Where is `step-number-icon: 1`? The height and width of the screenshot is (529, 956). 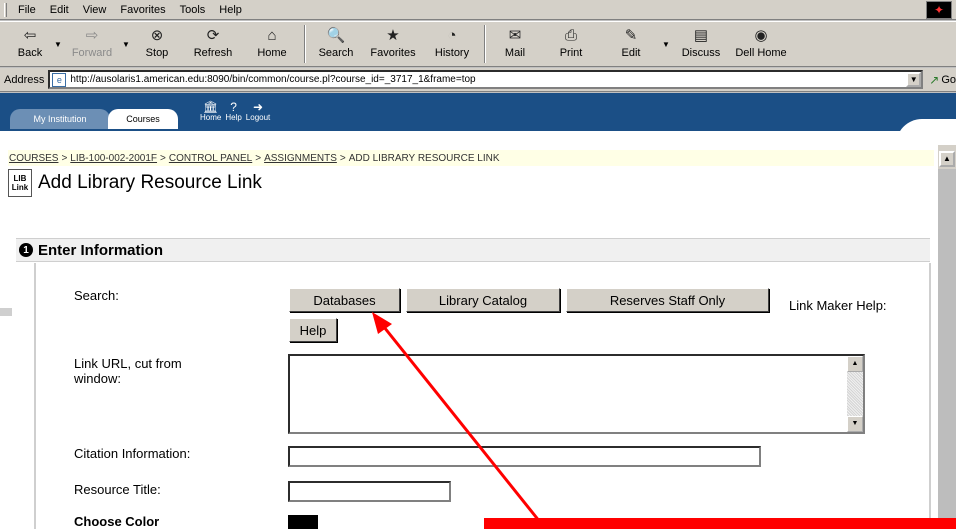 step-number-icon: 1 is located at coordinates (26, 250).